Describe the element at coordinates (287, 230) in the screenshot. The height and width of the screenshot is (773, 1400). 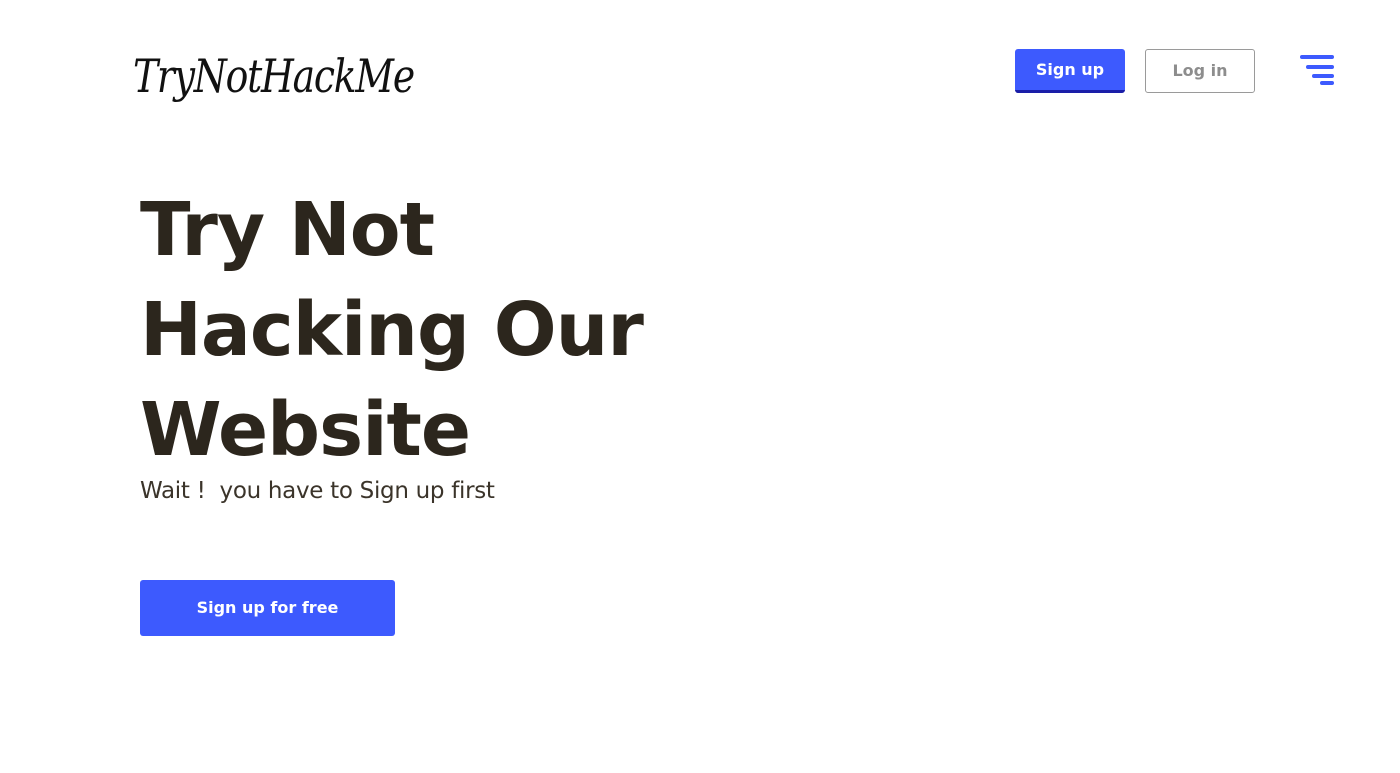
I see `hero-title-line-1: Try Not` at that location.